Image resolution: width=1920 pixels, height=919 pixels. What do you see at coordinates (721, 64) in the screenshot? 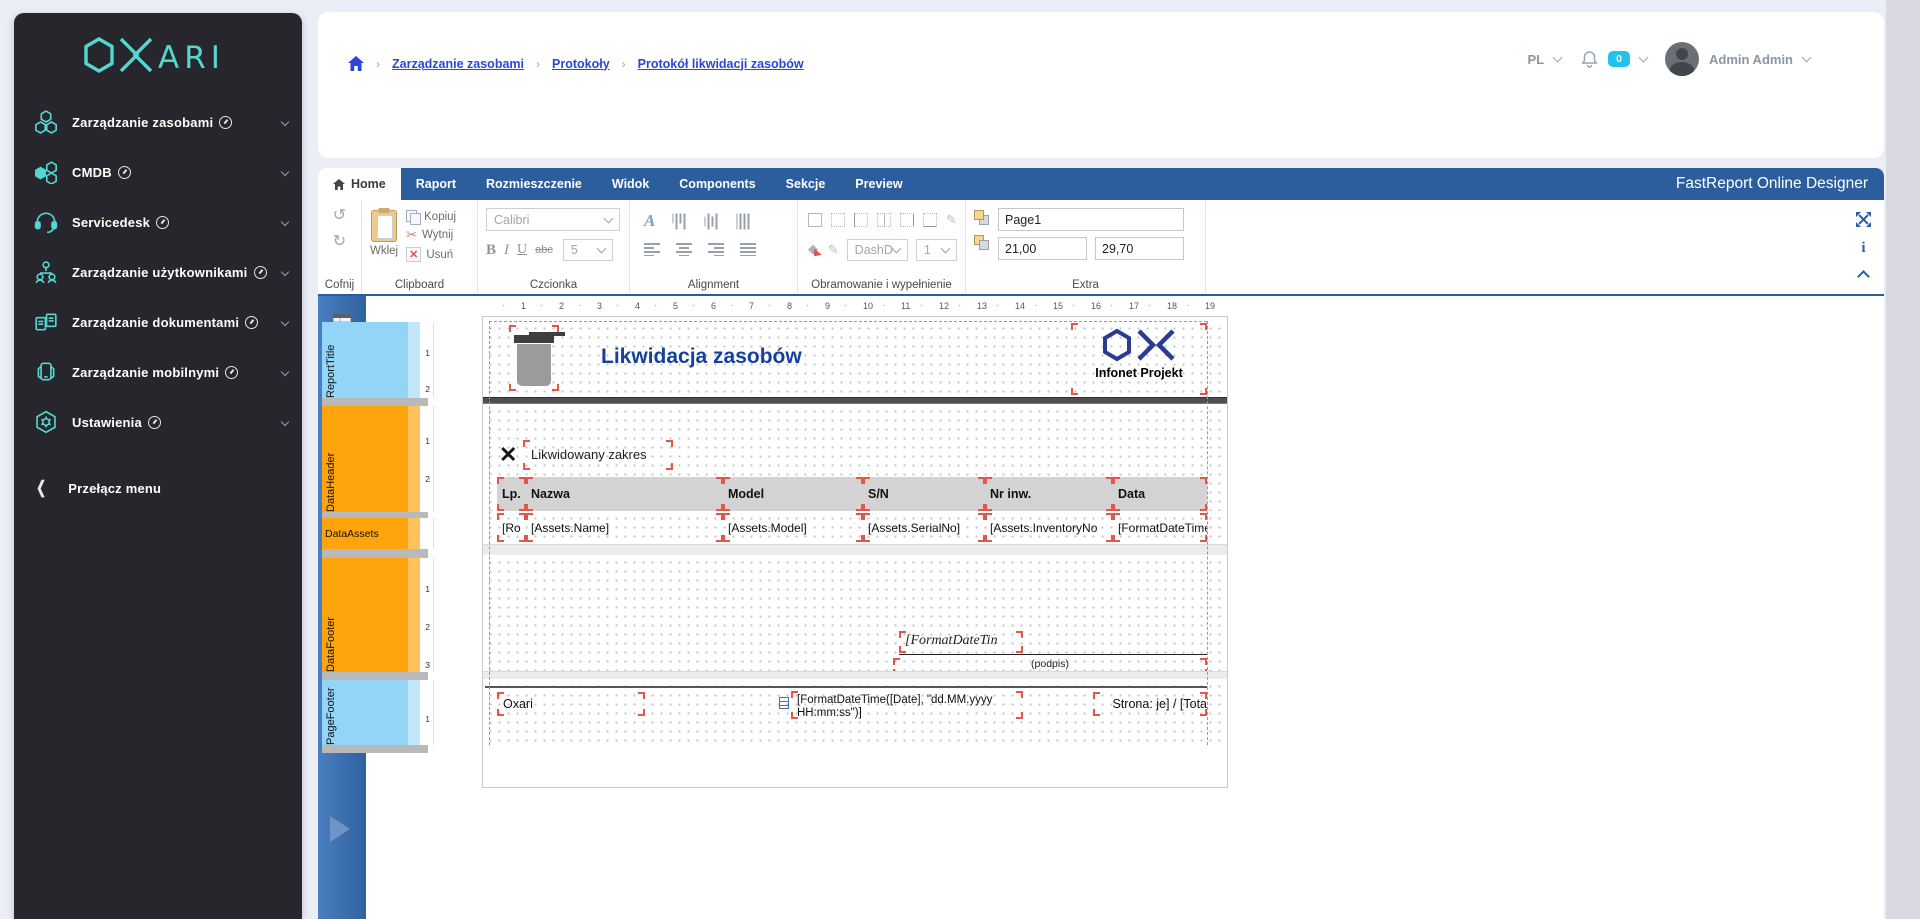
I see `breadcrumb-link-current: Protokół likwidacji zasobów` at bounding box center [721, 64].